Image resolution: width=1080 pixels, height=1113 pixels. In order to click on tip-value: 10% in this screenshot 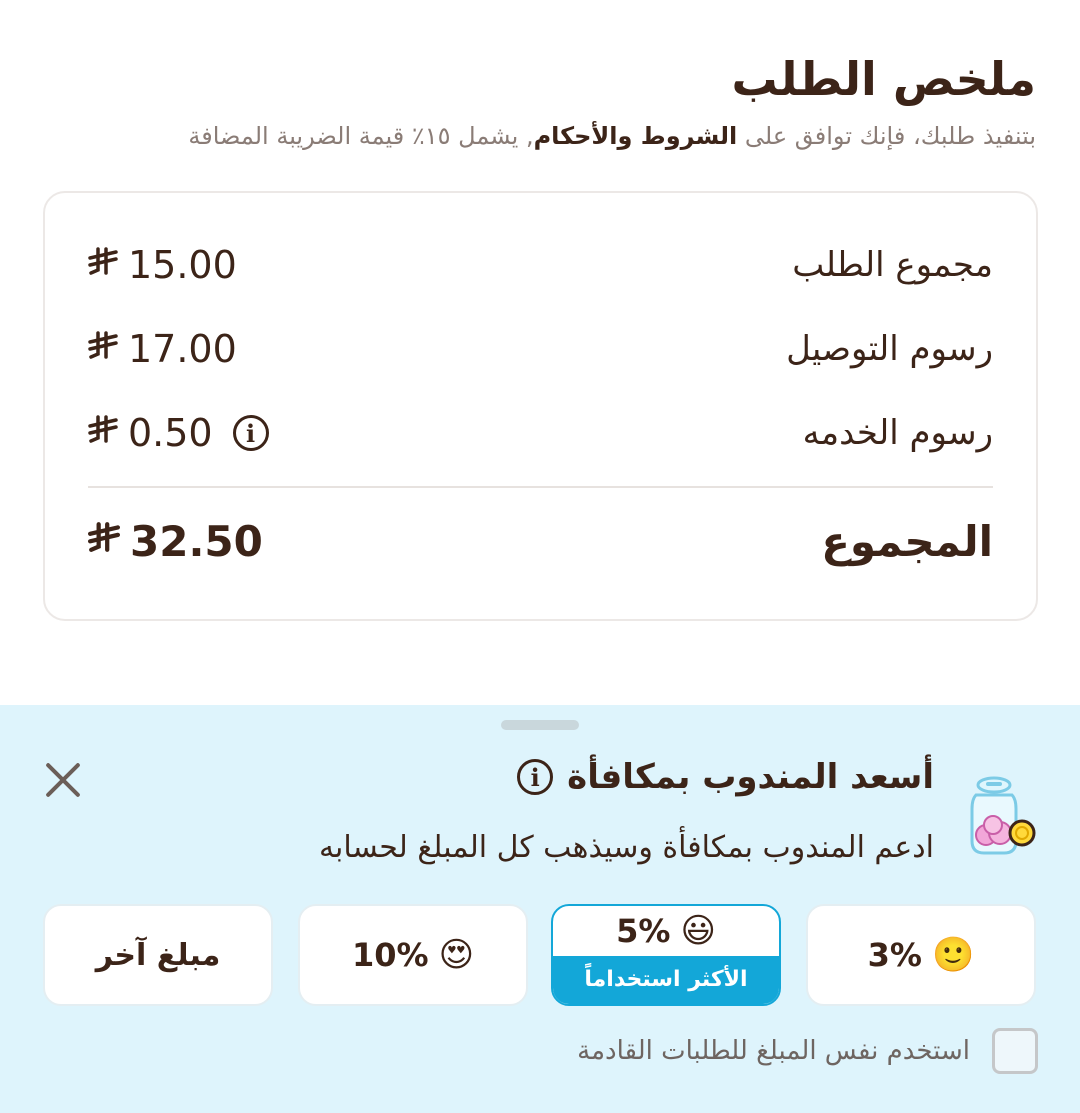, I will do `click(390, 955)`.